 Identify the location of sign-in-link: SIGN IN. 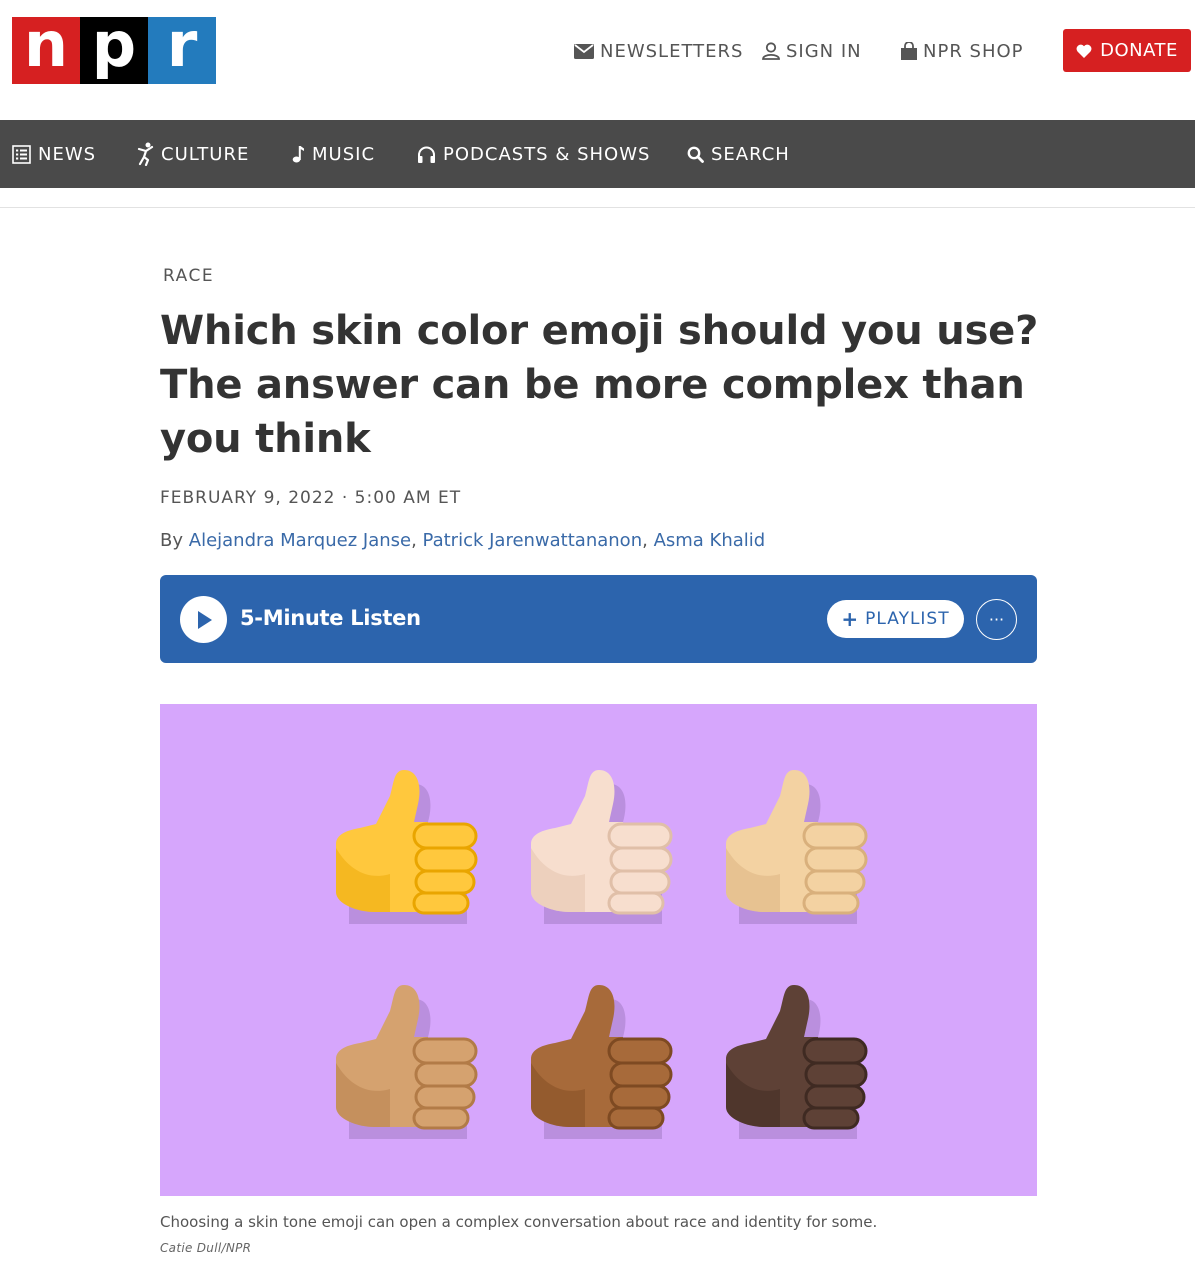
(812, 51).